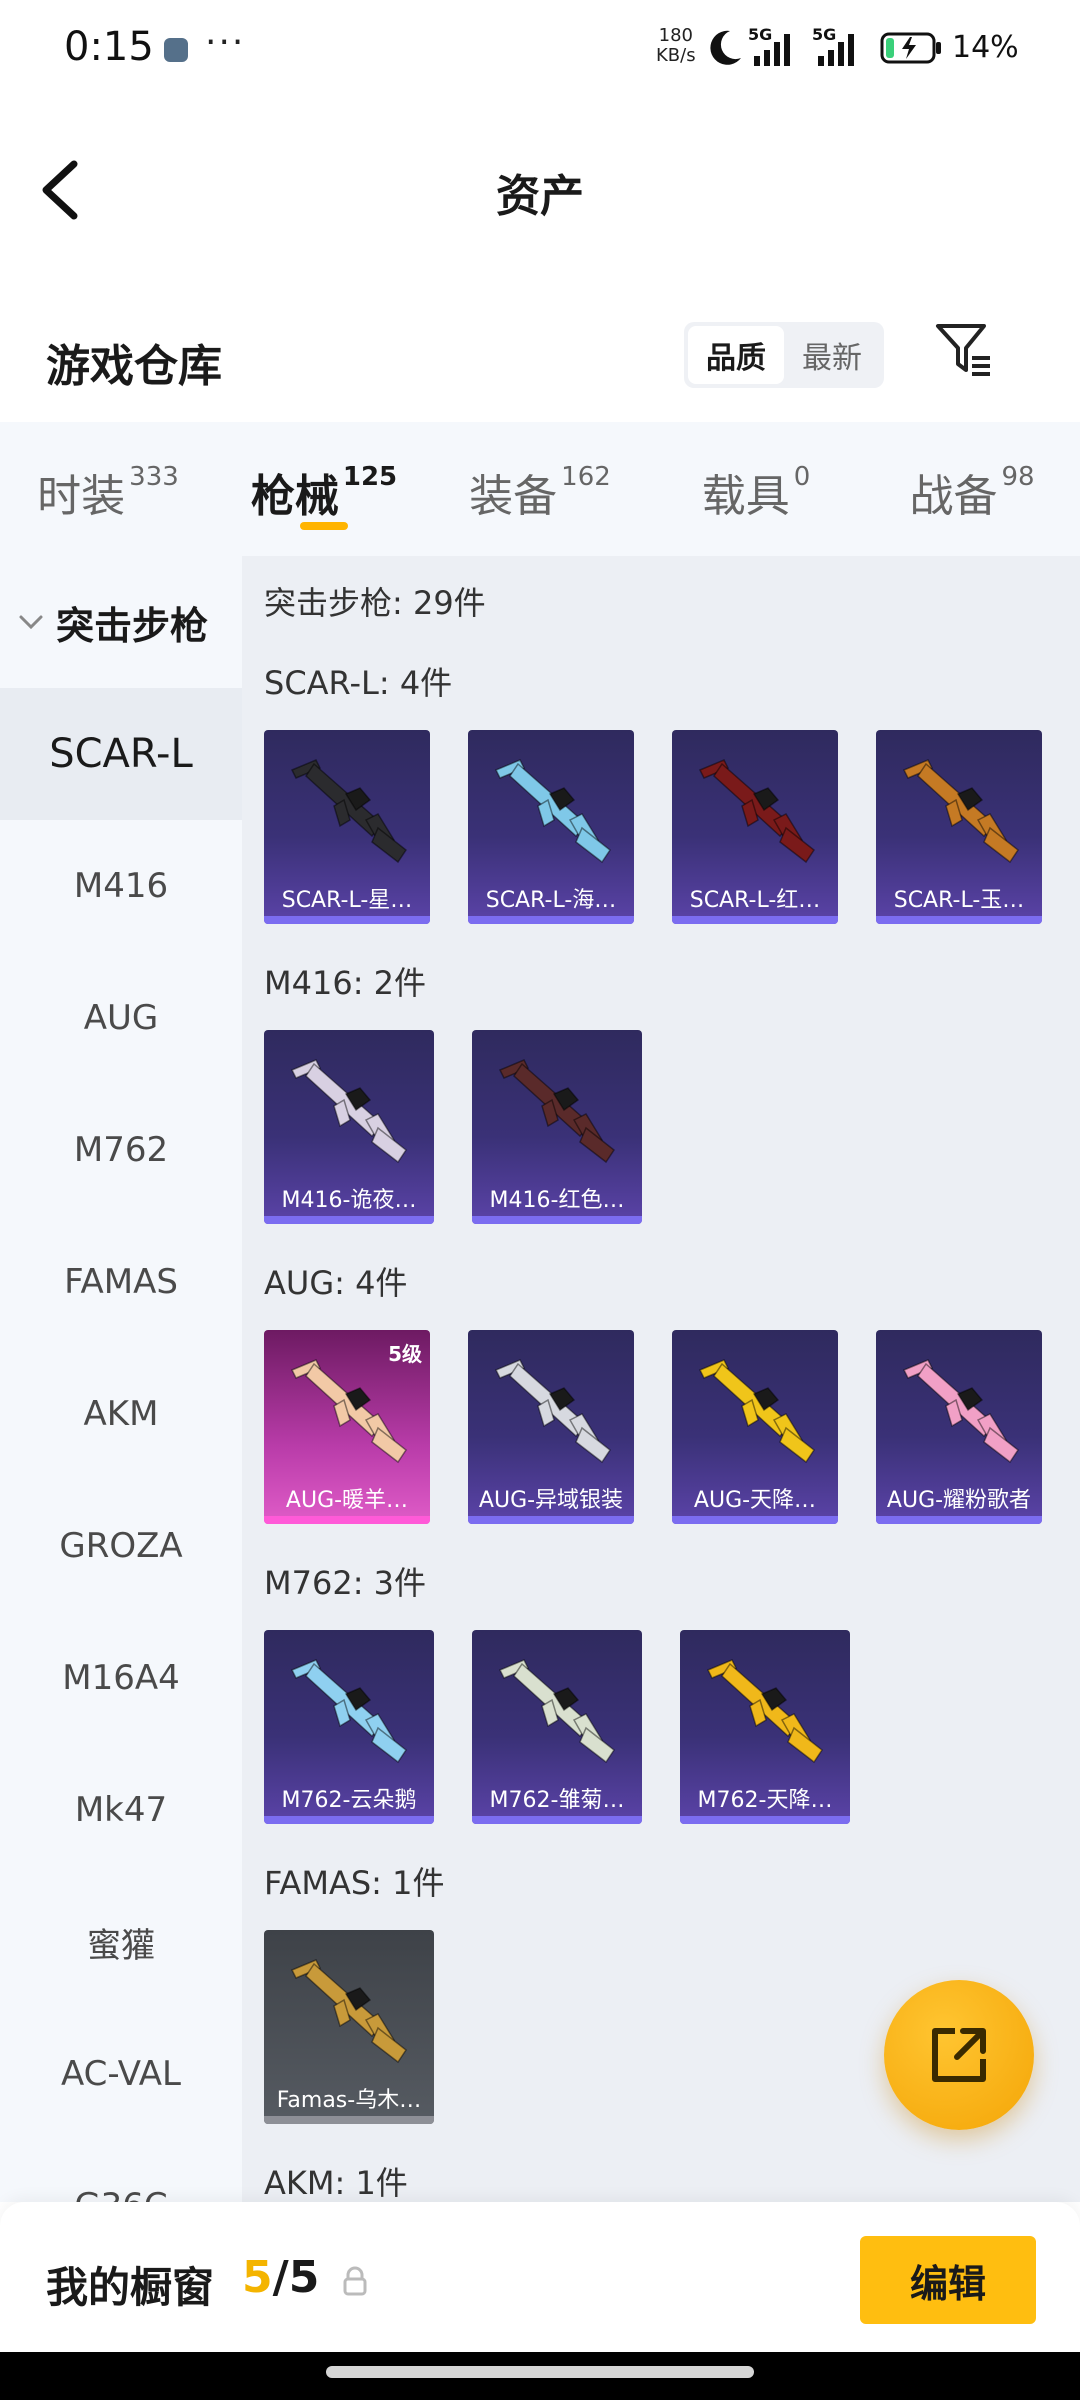  I want to click on sidebar-item-akm: AKM, so click(121, 1414).